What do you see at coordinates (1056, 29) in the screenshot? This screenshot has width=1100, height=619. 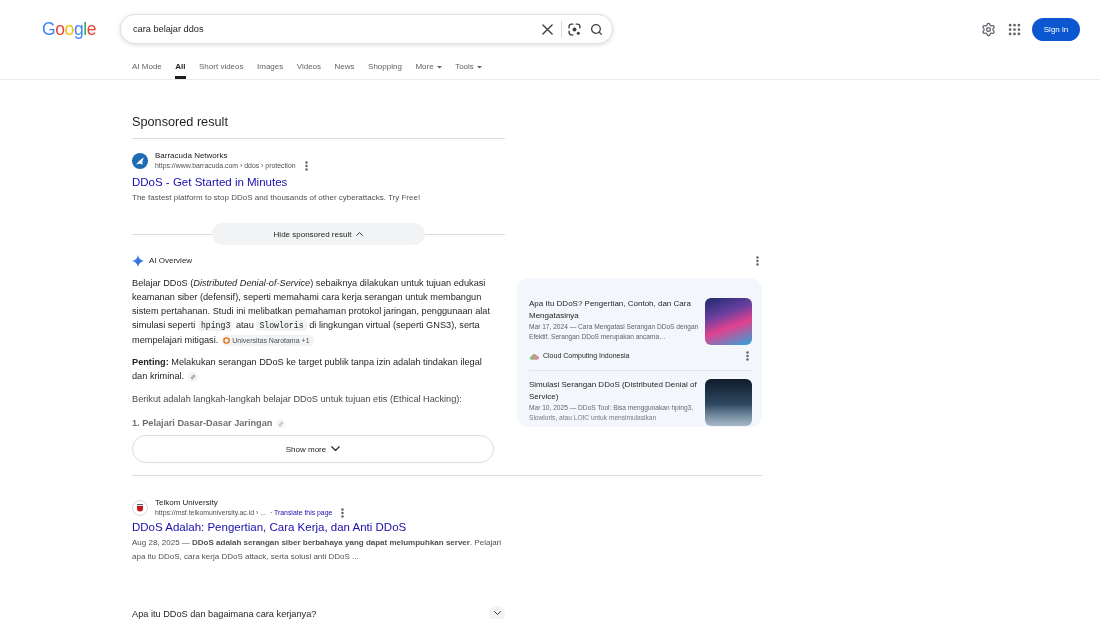 I see `sign-in-button: Sign in` at bounding box center [1056, 29].